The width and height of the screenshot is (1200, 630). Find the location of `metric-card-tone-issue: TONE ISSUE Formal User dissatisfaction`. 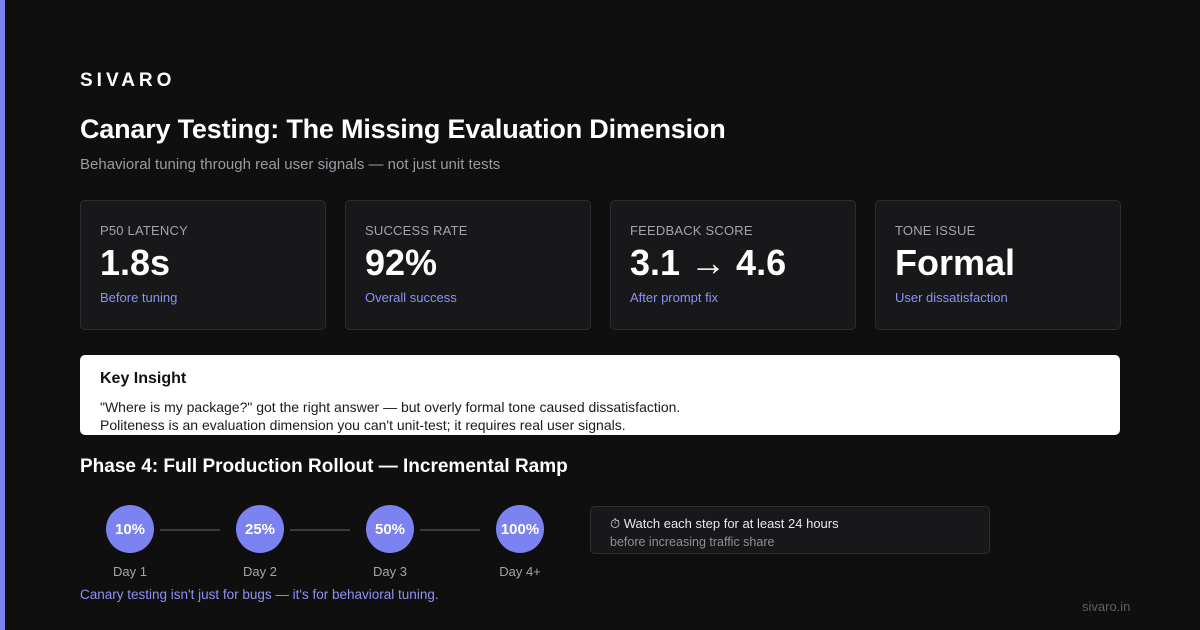

metric-card-tone-issue: TONE ISSUE Formal User dissatisfaction is located at coordinates (998, 265).